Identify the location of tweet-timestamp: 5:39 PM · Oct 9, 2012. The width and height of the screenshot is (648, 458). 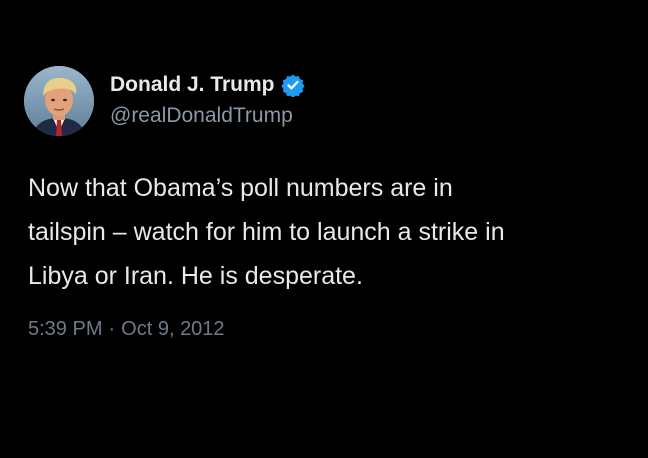
(126, 329).